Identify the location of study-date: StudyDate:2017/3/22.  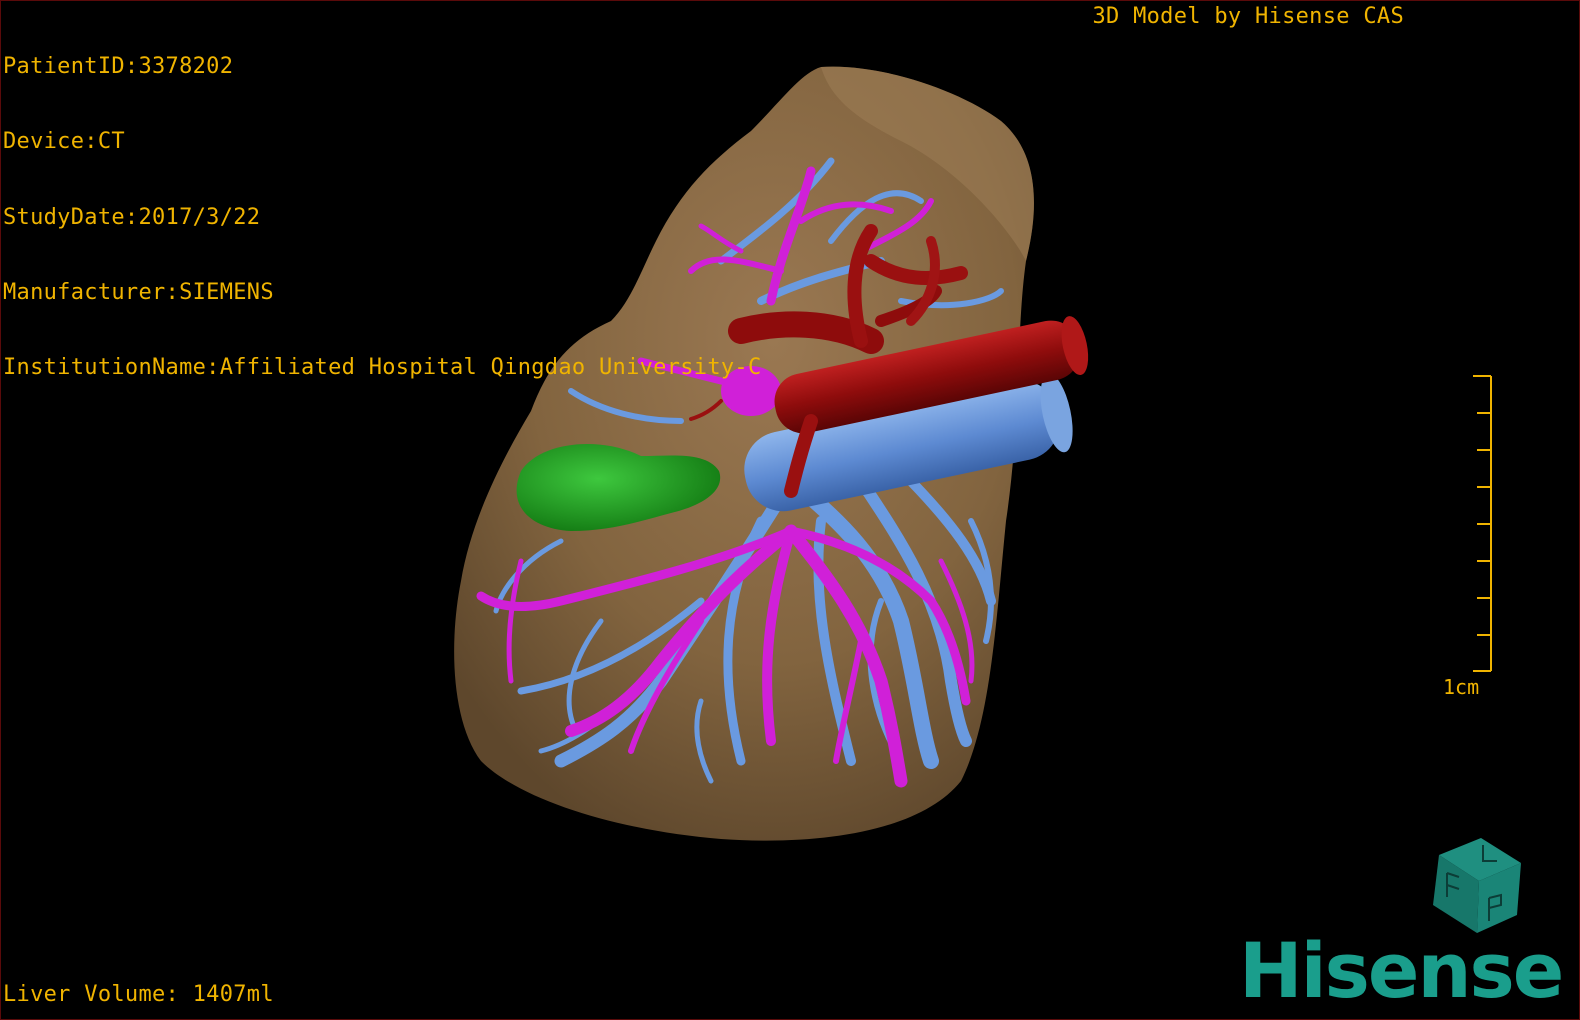
(132, 217).